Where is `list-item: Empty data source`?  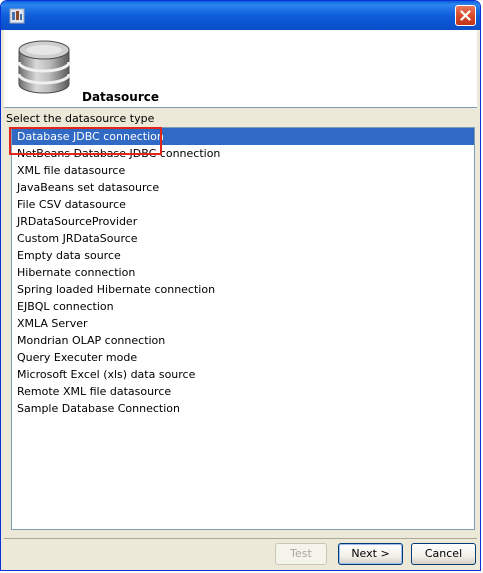 list-item: Empty data source is located at coordinates (243, 255).